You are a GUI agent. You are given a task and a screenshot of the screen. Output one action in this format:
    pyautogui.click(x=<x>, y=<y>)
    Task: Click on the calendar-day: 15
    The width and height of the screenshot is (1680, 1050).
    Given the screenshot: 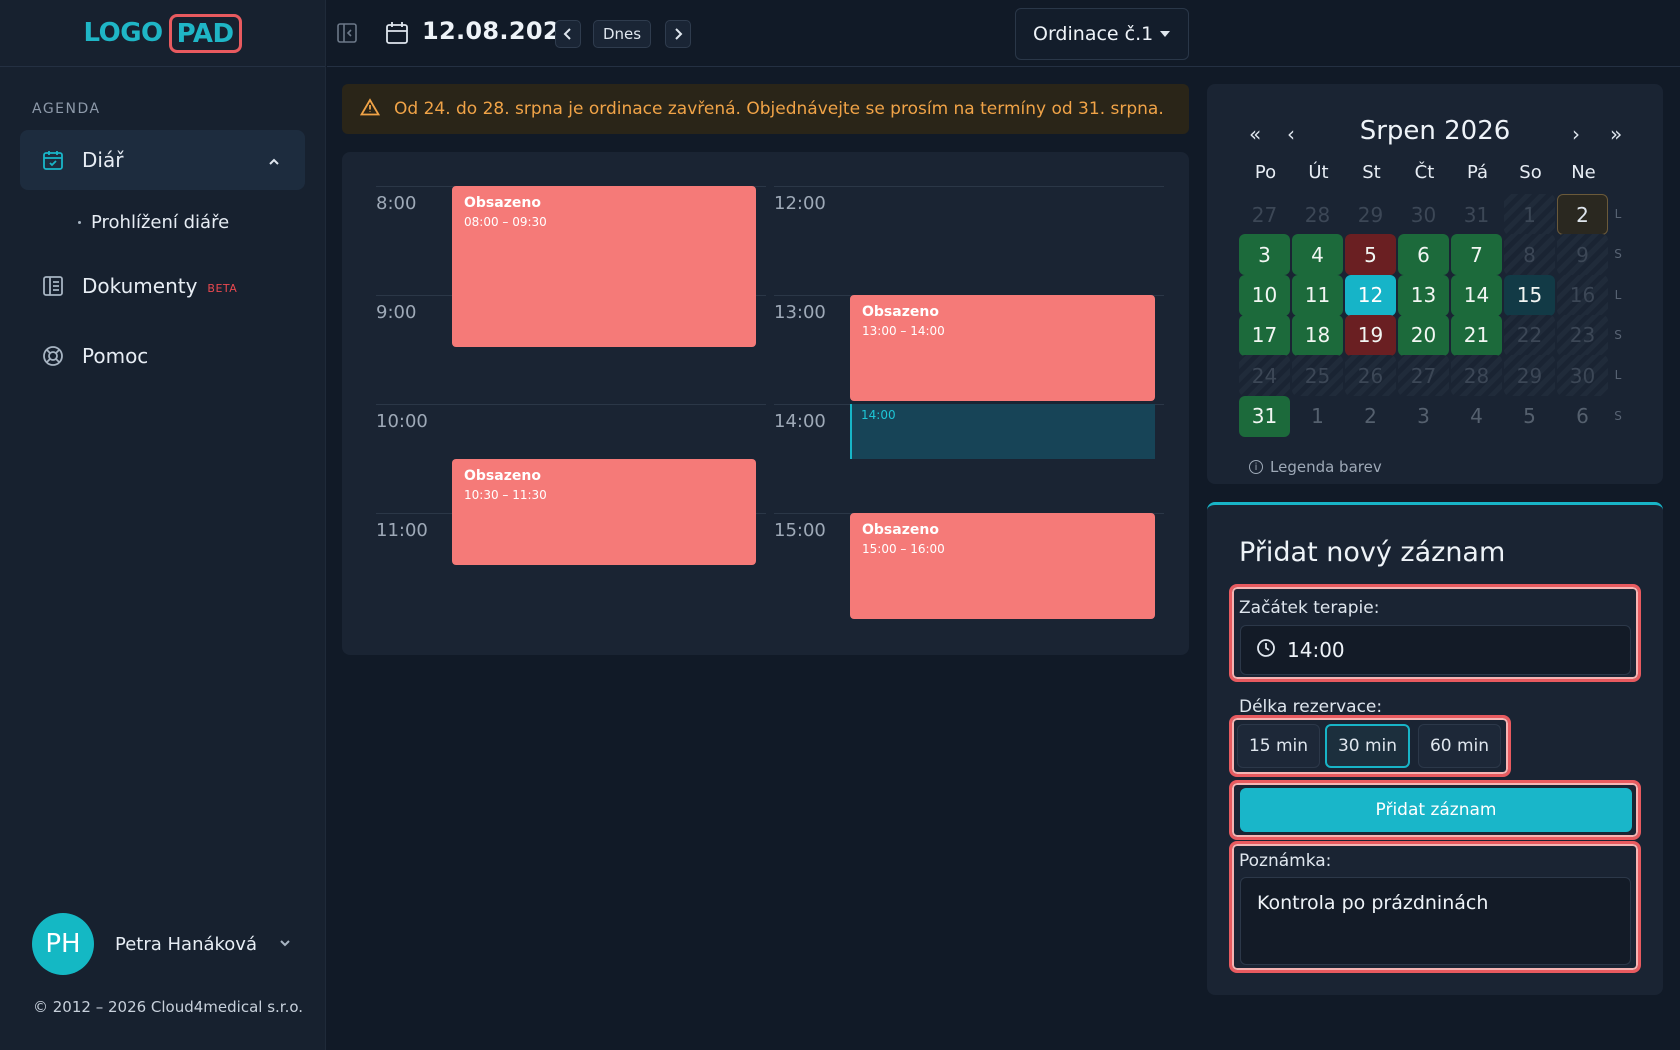 What is the action you would take?
    pyautogui.click(x=1529, y=295)
    